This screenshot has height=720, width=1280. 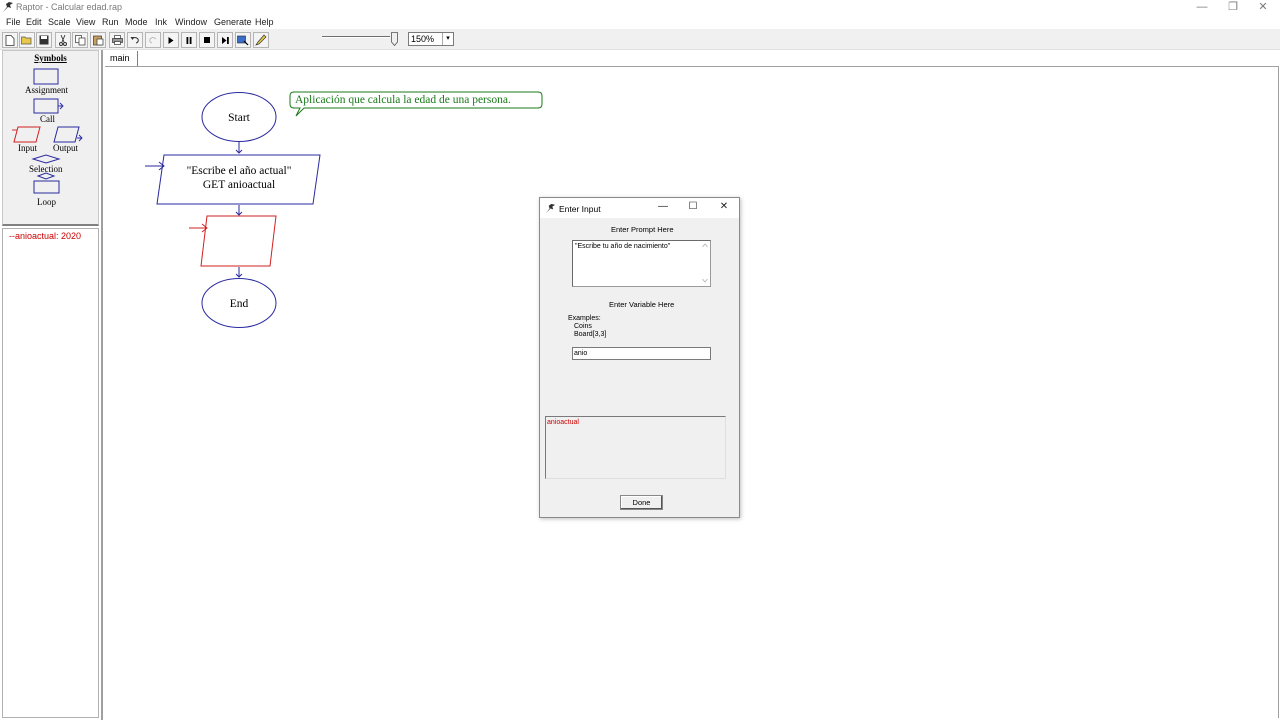 I want to click on test-server-icon, so click(x=243, y=40).